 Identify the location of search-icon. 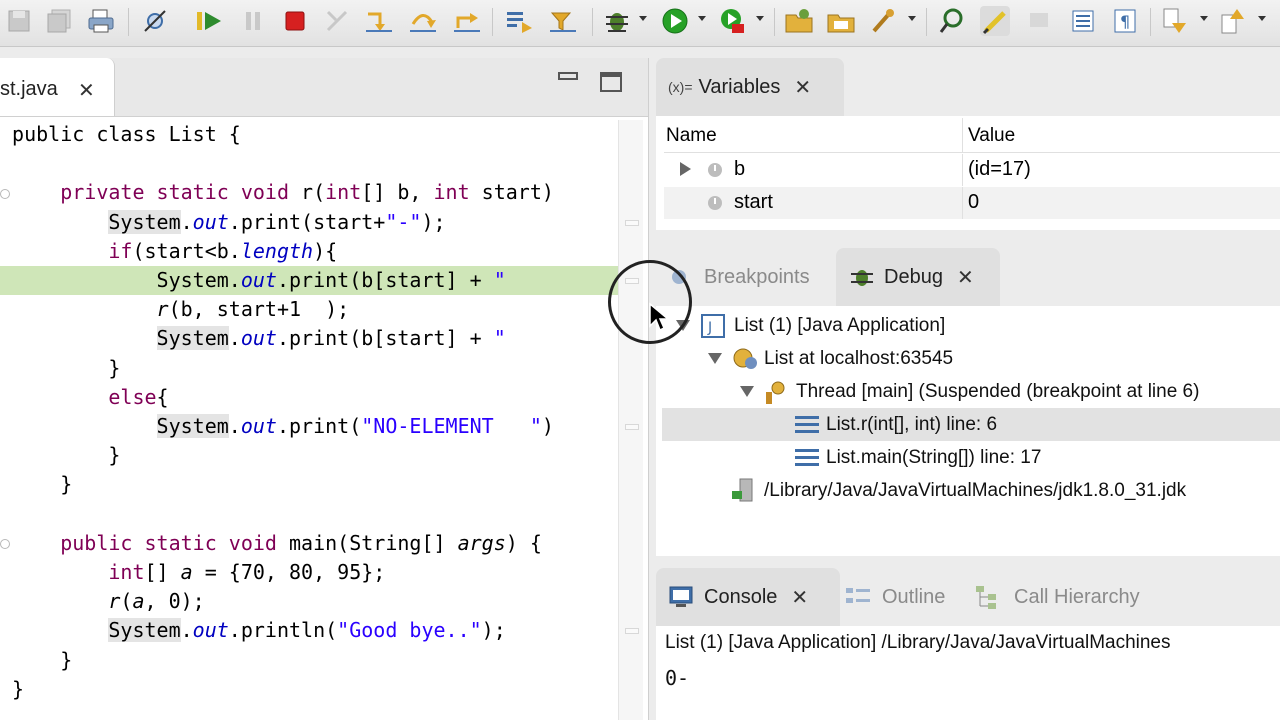
(953, 21).